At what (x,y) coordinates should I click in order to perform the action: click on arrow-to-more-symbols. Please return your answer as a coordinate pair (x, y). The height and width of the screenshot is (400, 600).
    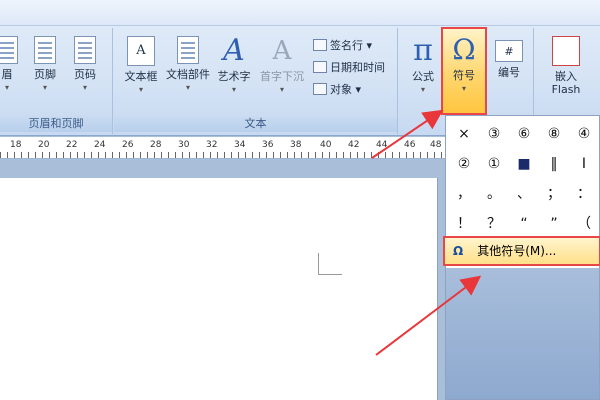
    Looking at the image, I should click on (428, 315).